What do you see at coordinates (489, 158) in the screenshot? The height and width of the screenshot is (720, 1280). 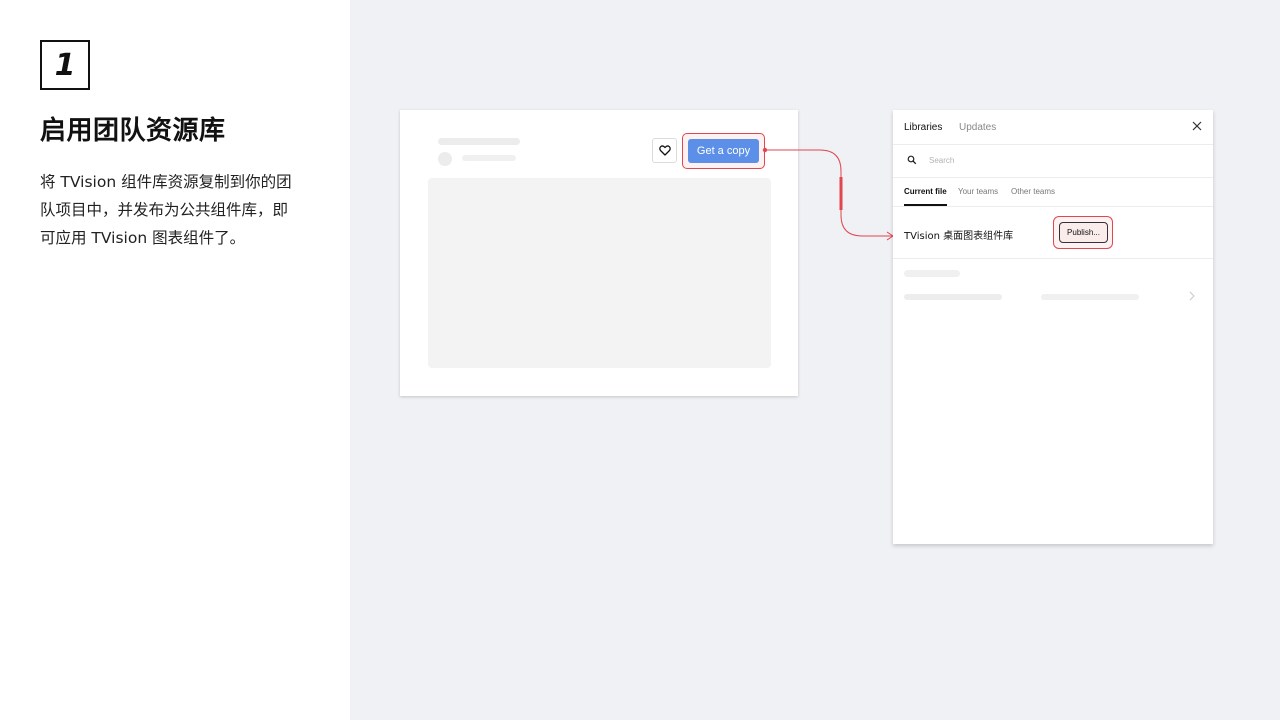 I see `skeleton-author` at bounding box center [489, 158].